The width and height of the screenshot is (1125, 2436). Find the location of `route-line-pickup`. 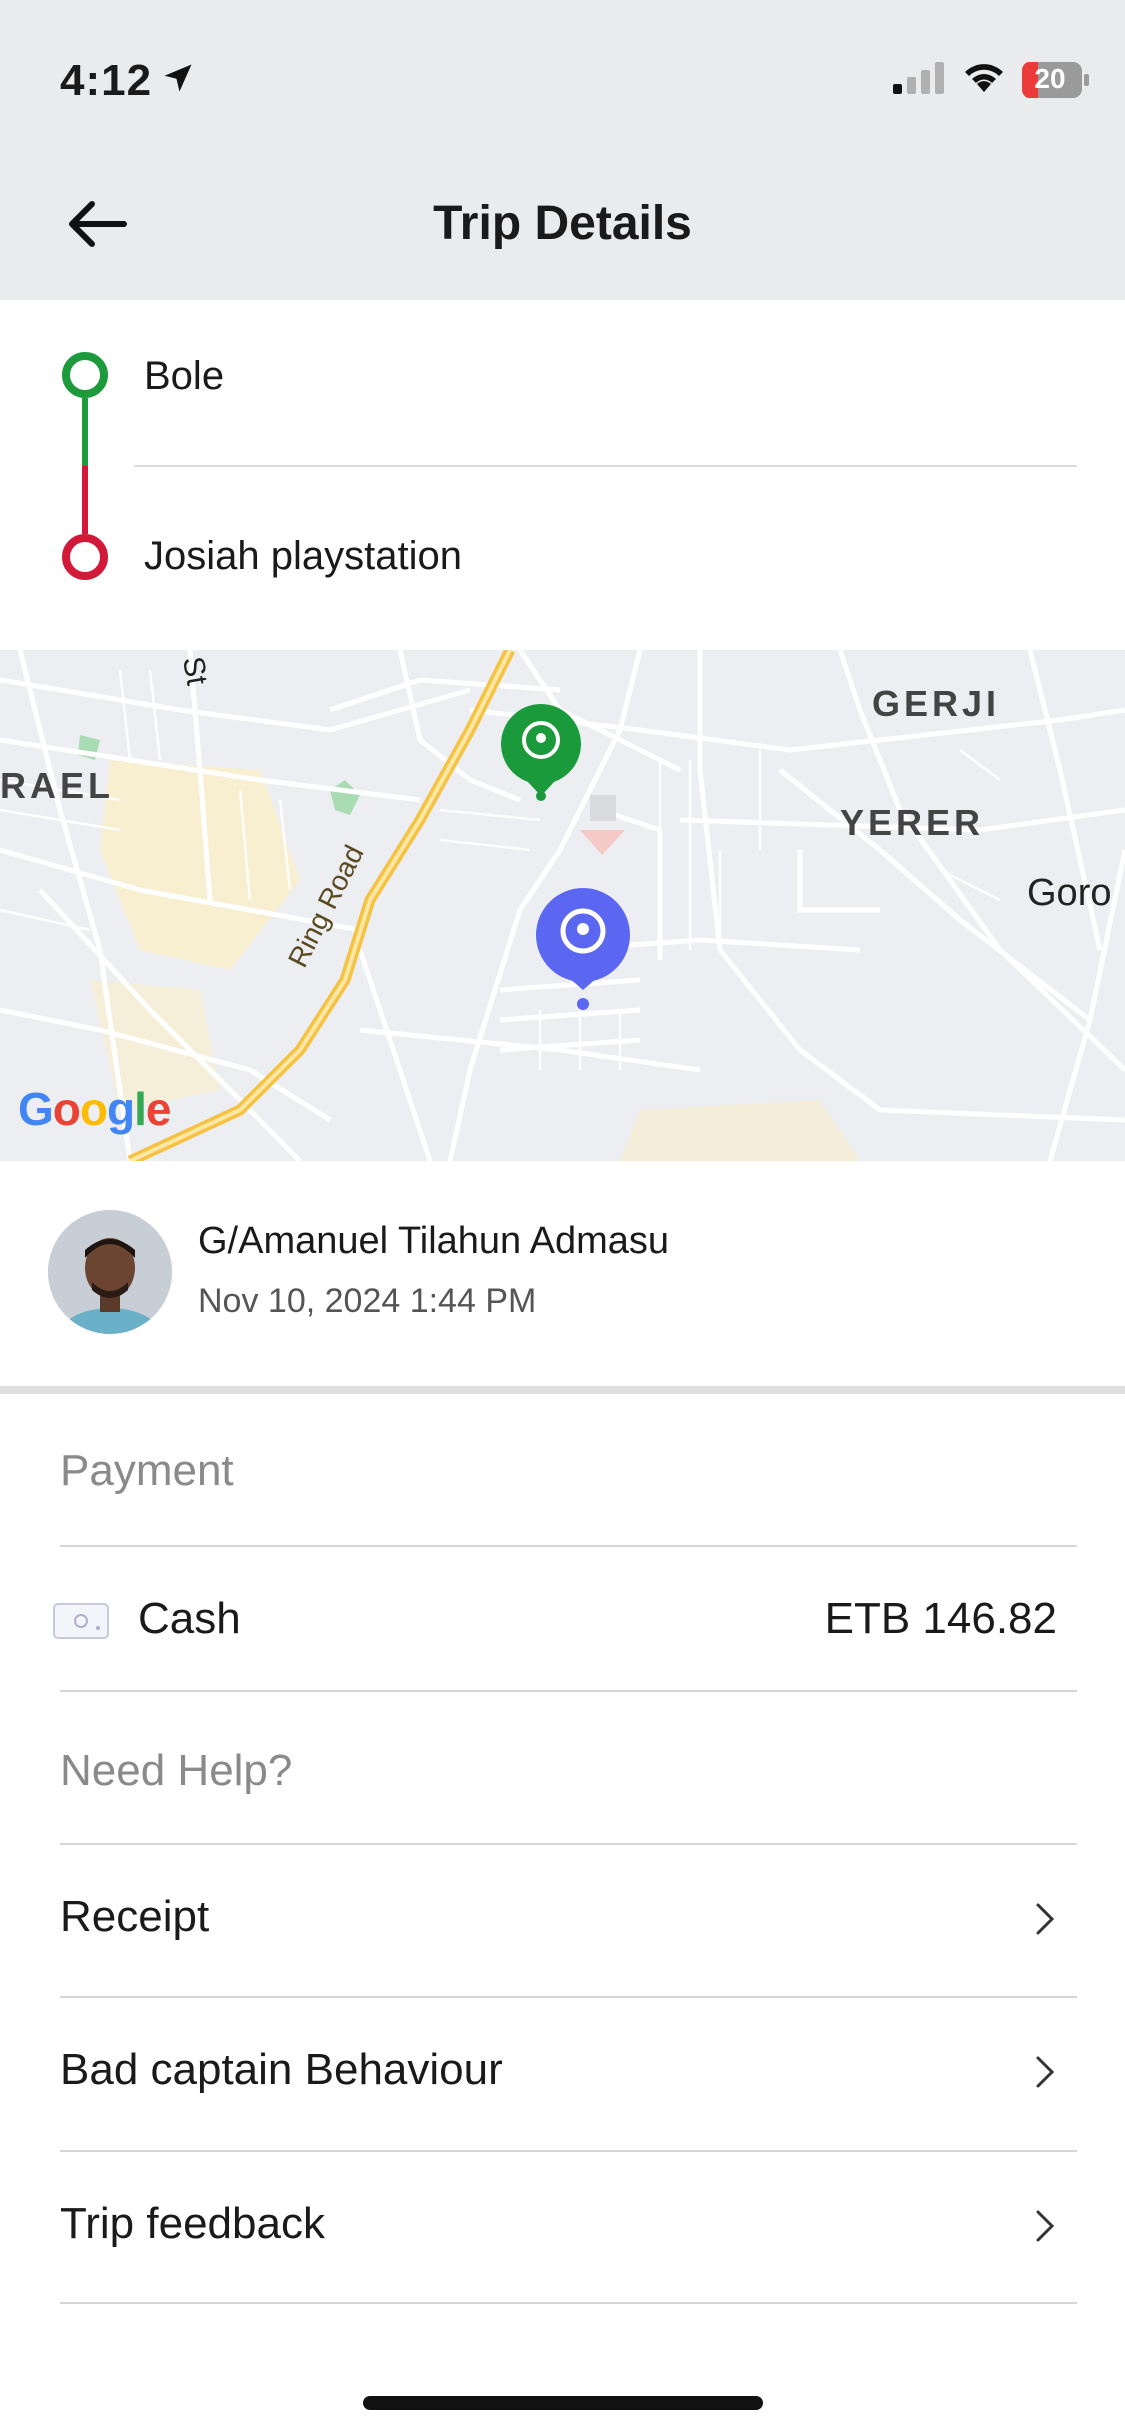

route-line-pickup is located at coordinates (85, 432).